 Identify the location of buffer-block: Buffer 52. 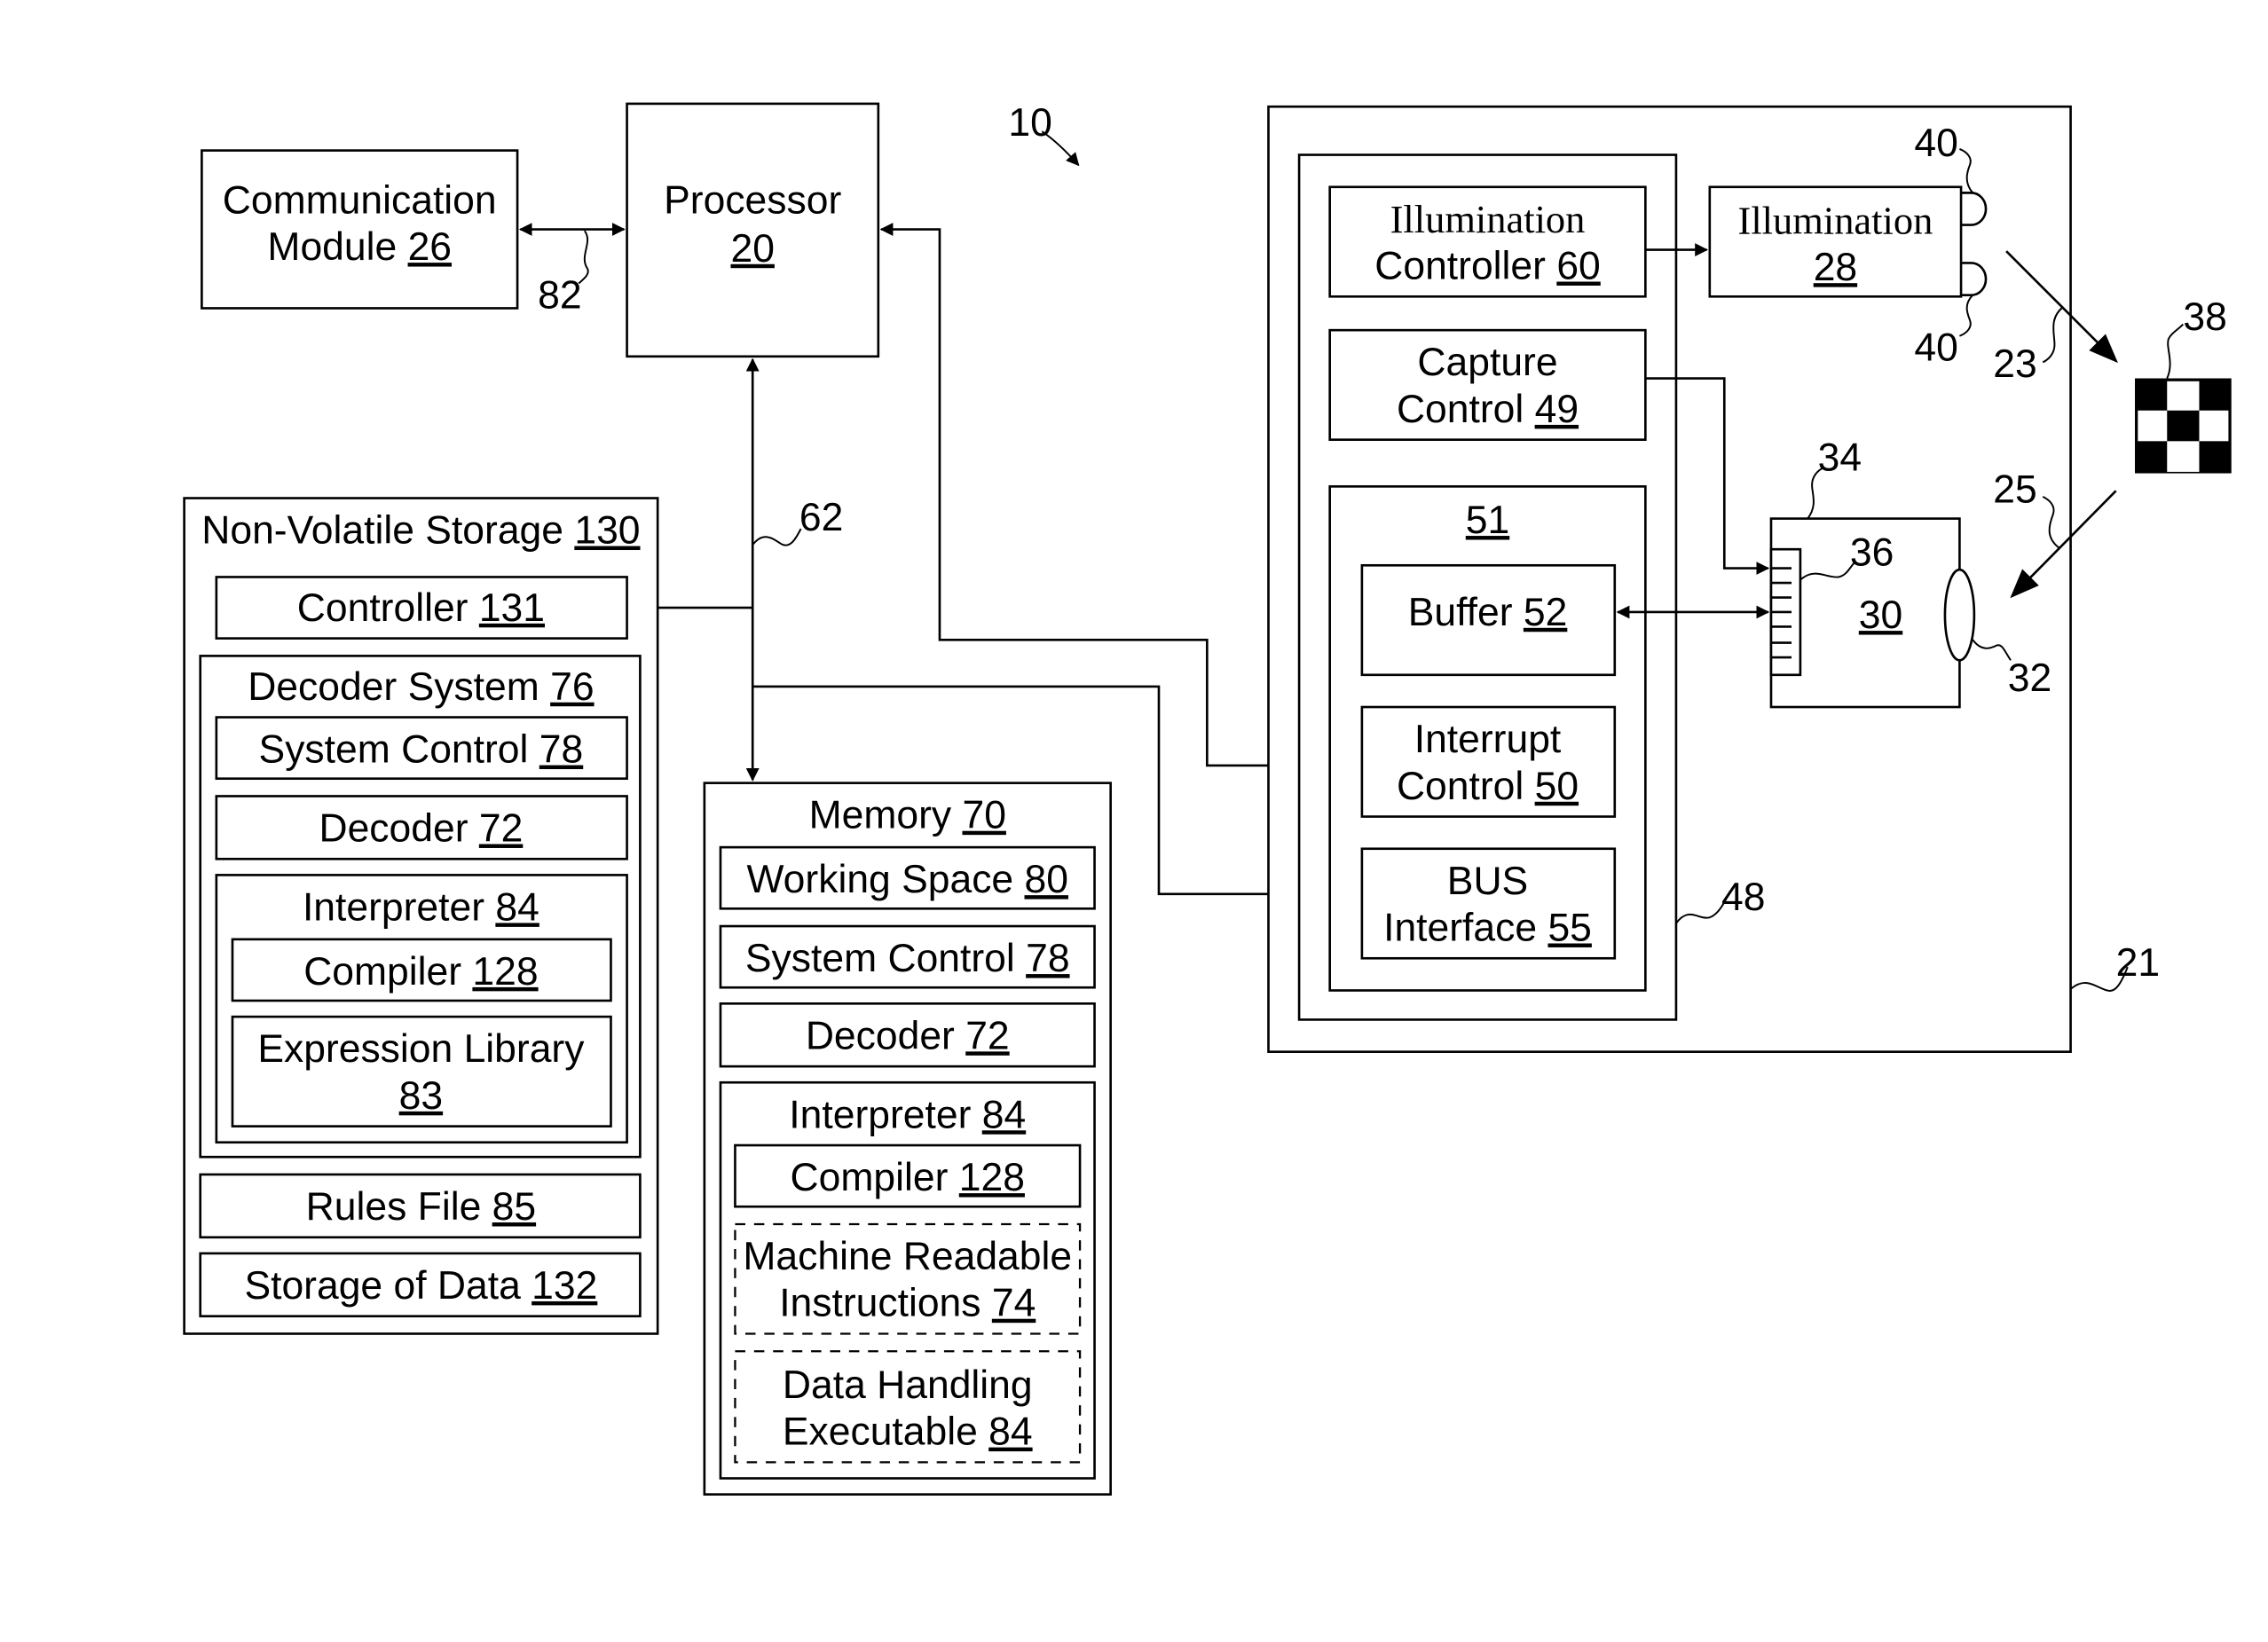
(1488, 620).